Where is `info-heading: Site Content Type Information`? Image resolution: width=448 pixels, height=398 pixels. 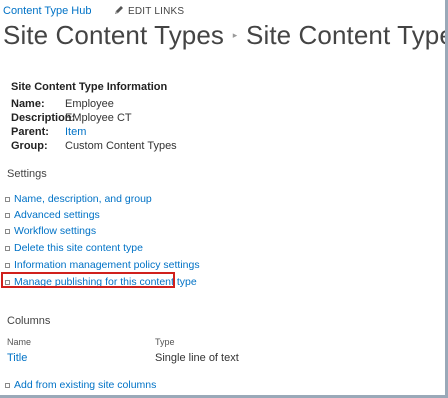 info-heading: Site Content Type Information is located at coordinates (89, 87).